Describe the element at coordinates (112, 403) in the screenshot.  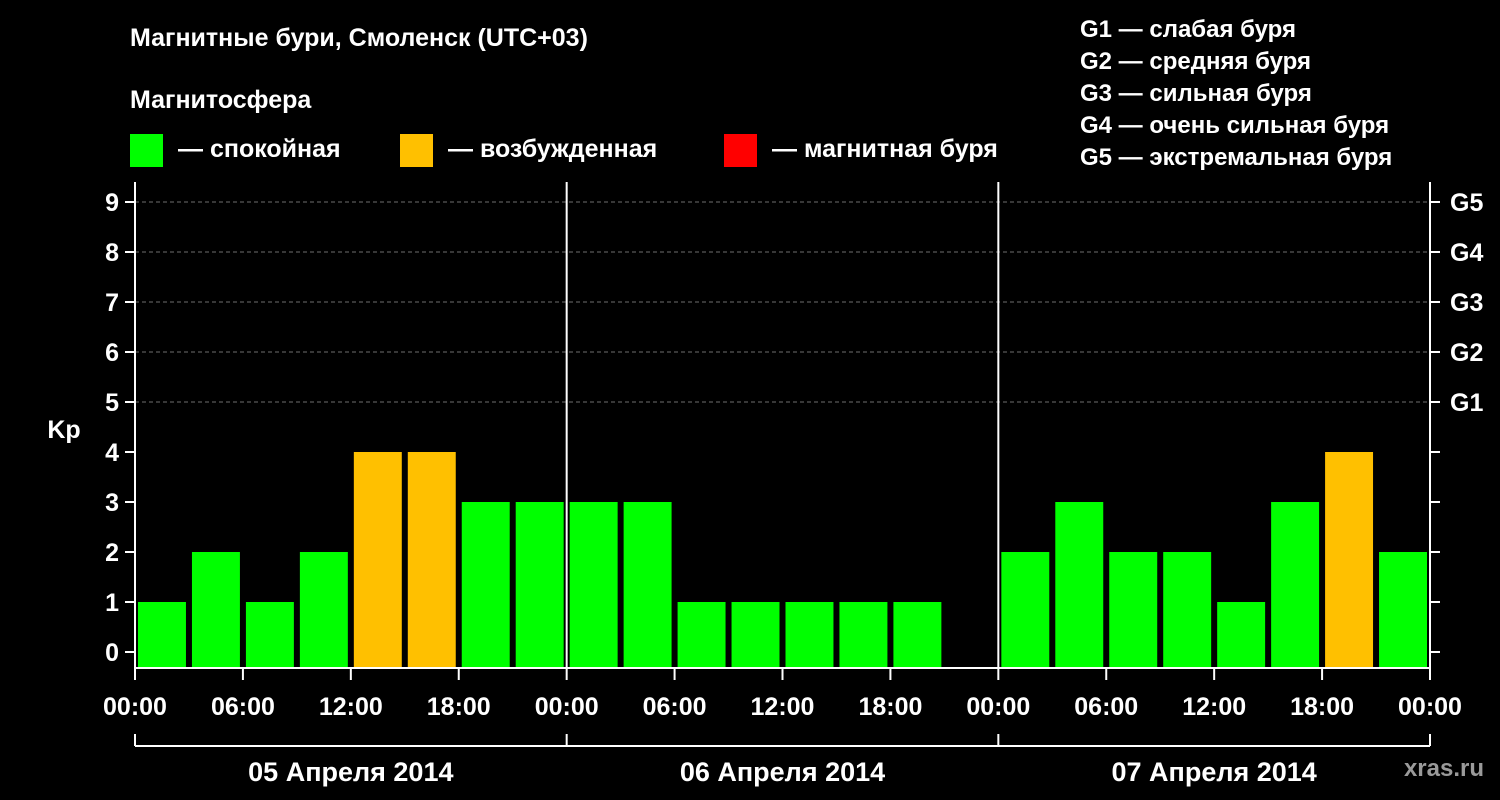
I see `y-tick-label: 5` at that location.